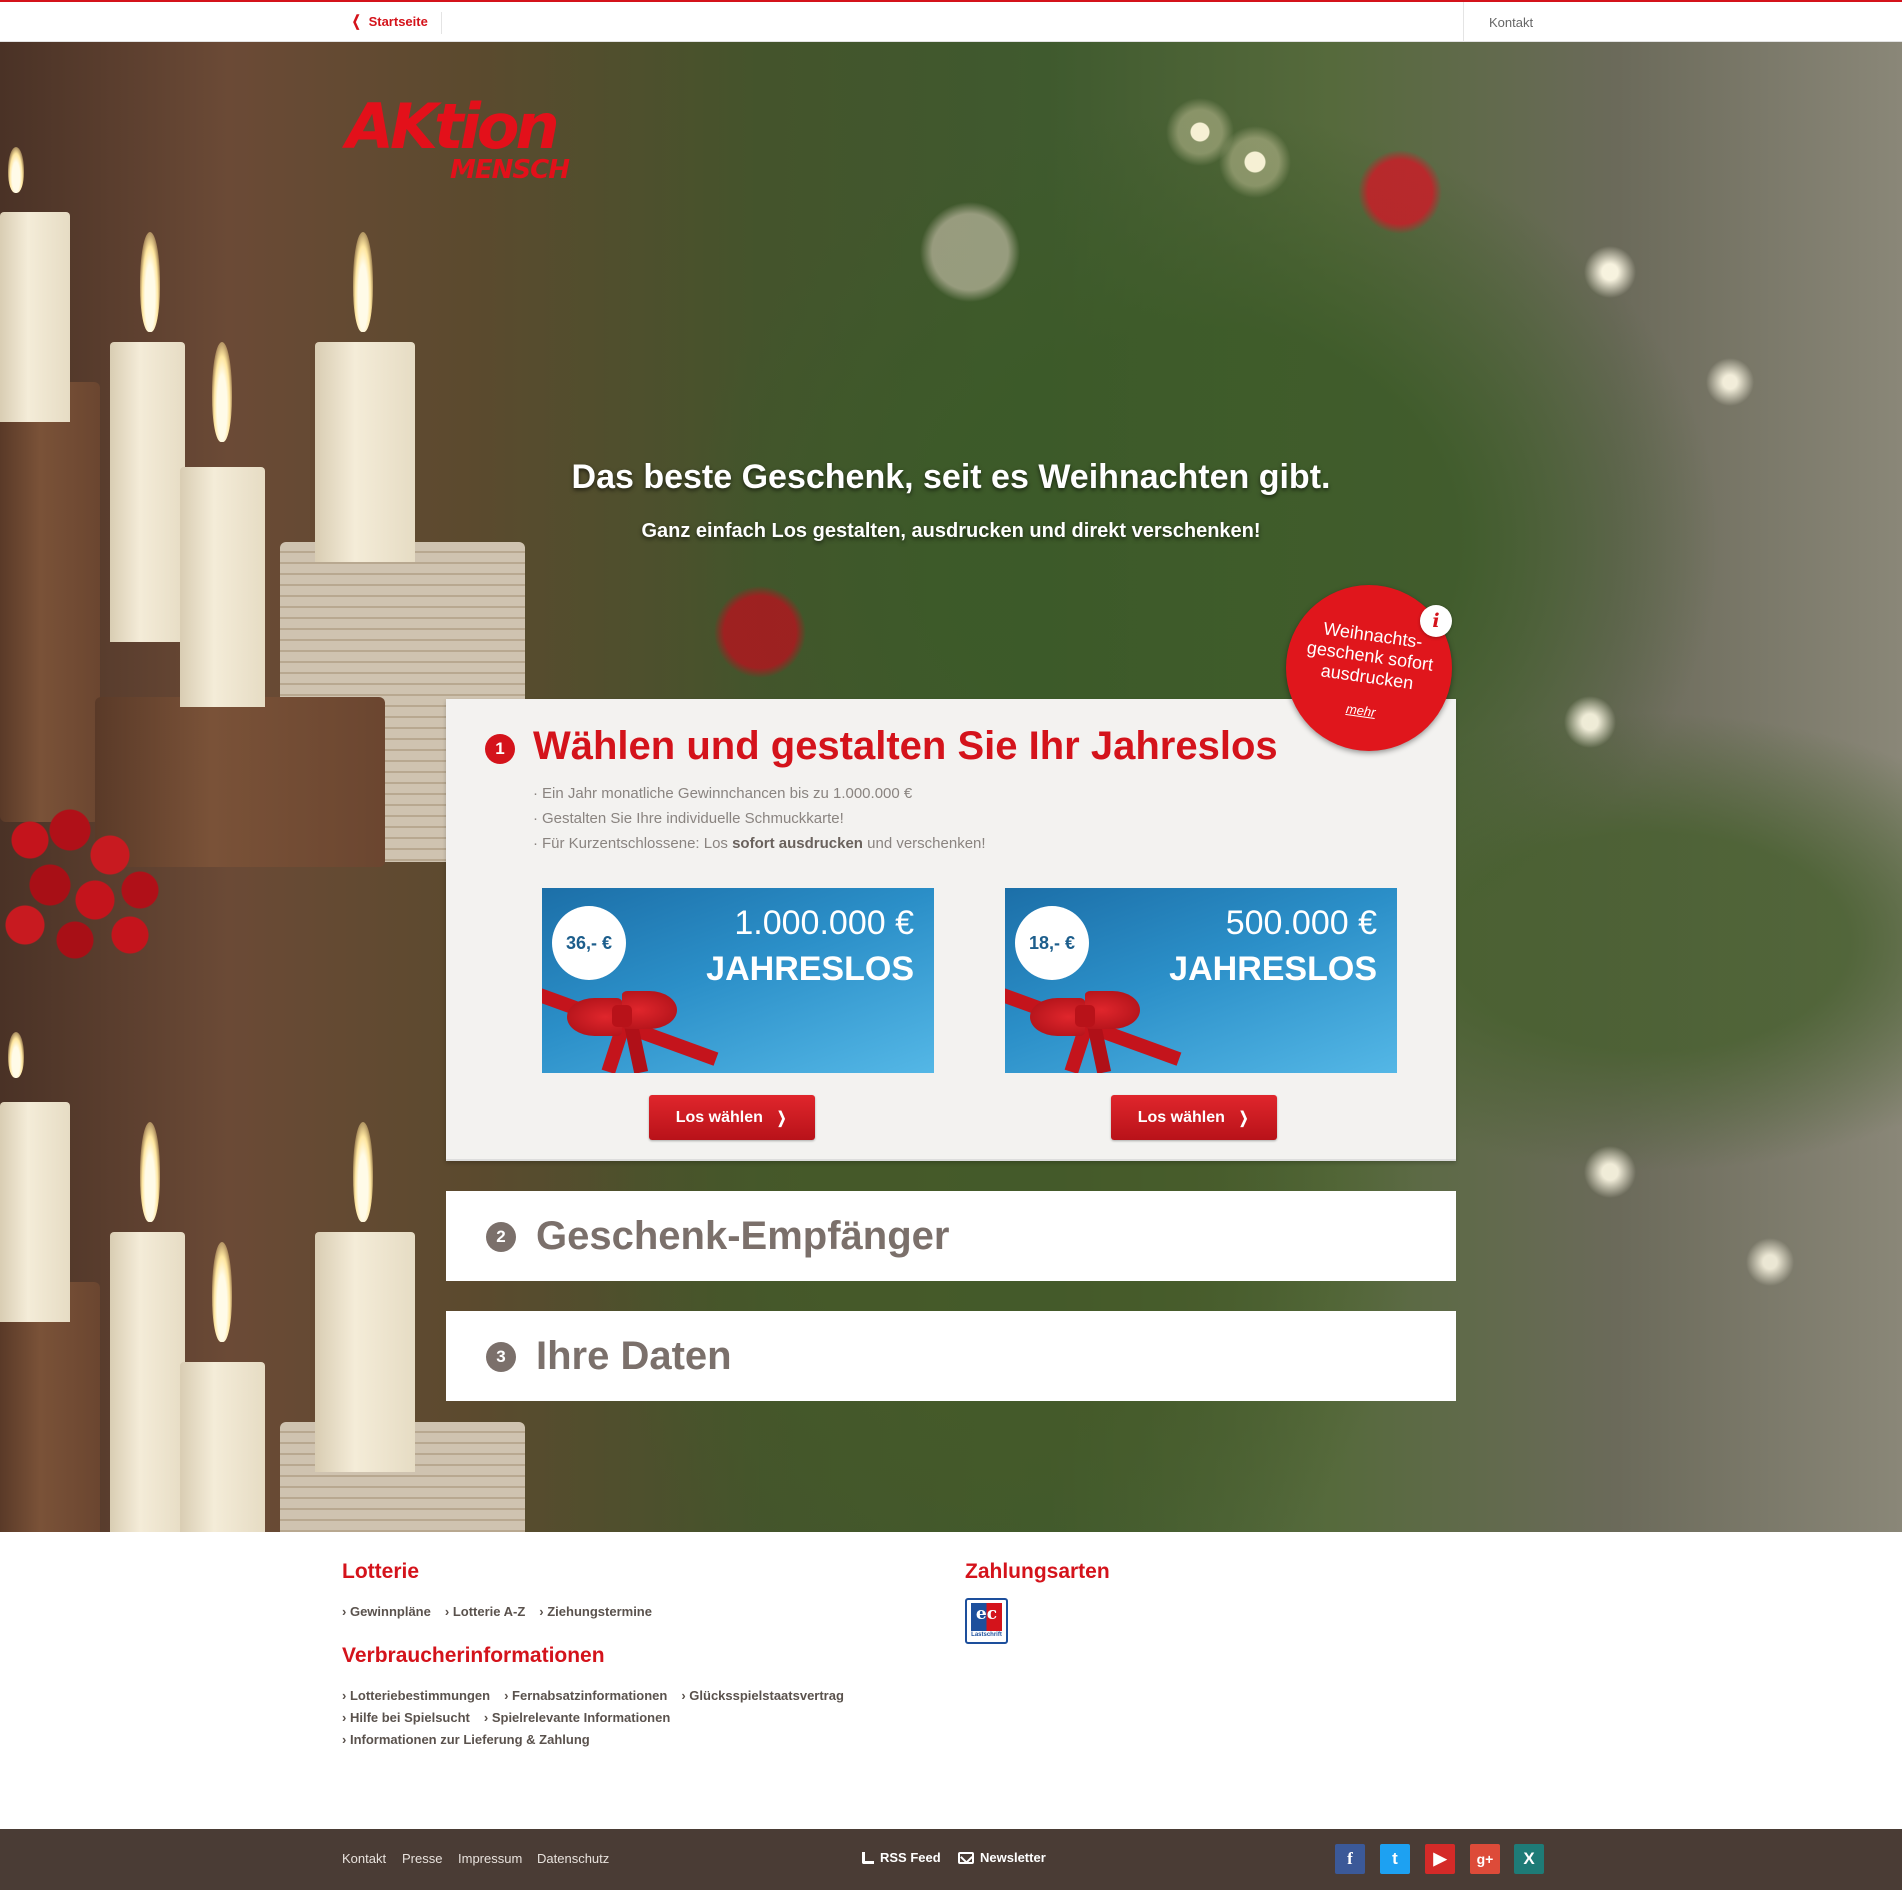  Describe the element at coordinates (1360, 710) in the screenshot. I see `badge-more-link: mehr` at that location.